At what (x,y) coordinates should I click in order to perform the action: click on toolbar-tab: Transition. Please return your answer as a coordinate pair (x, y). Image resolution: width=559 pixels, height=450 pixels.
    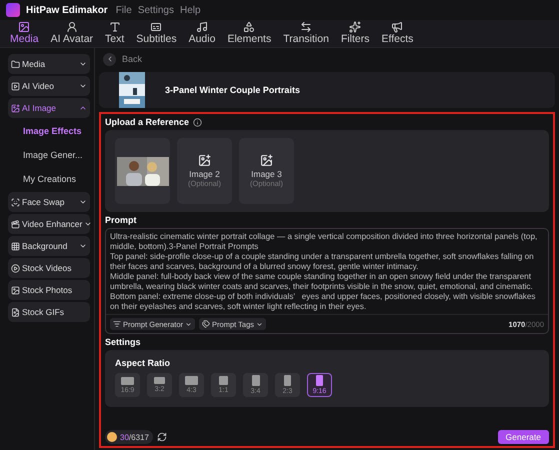
    Looking at the image, I should click on (306, 32).